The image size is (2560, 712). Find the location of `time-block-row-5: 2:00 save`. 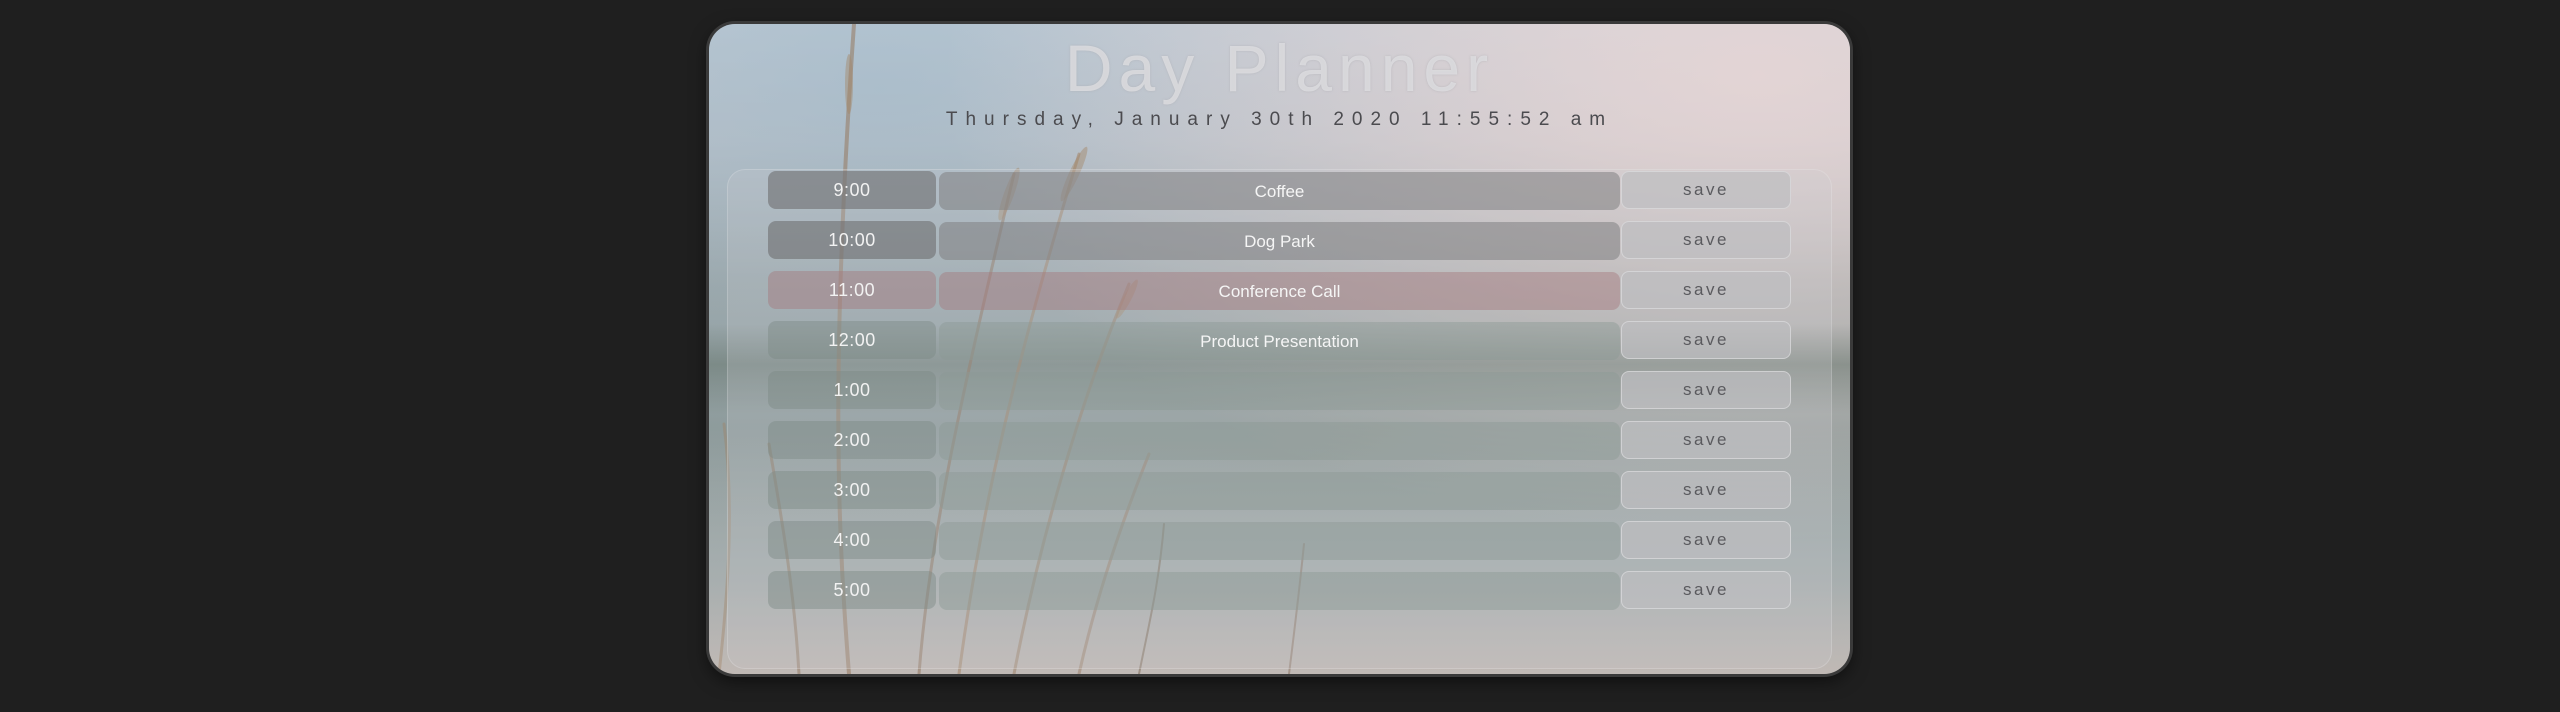

time-block-row-5: 2:00 save is located at coordinates (1279, 441).